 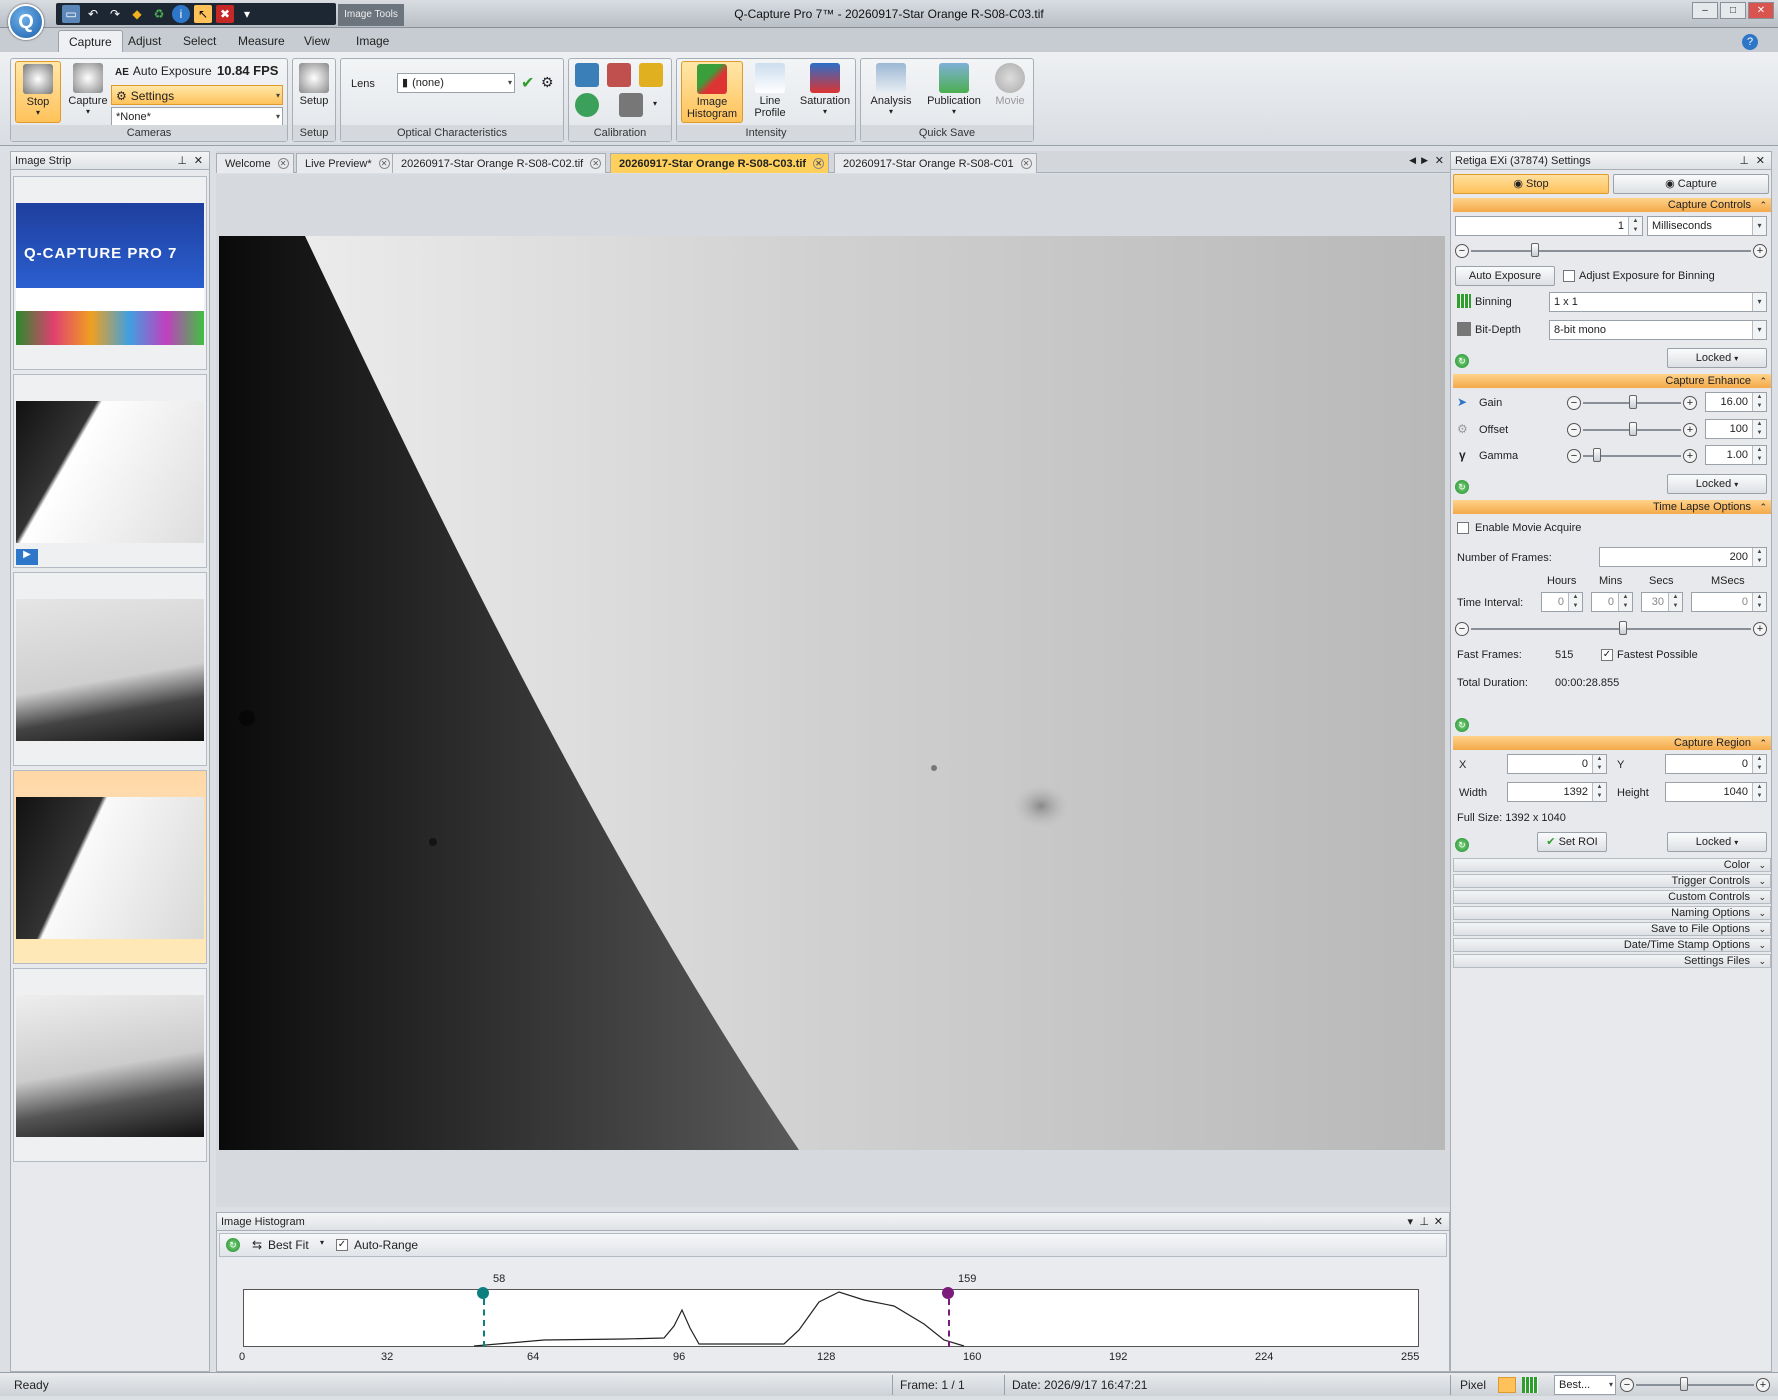 I want to click on capture-button: Capture ▾, so click(x=88, y=92).